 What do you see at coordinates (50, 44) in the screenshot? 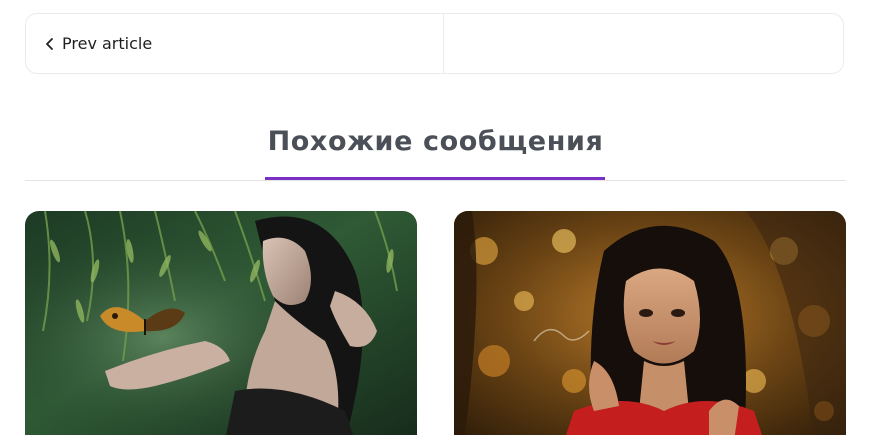
I see `chevron-left-icon` at bounding box center [50, 44].